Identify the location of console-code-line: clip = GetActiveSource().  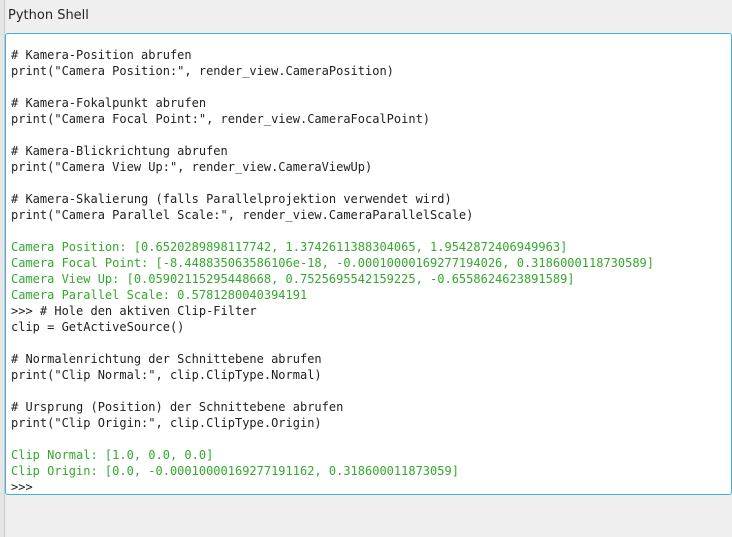
(98, 327).